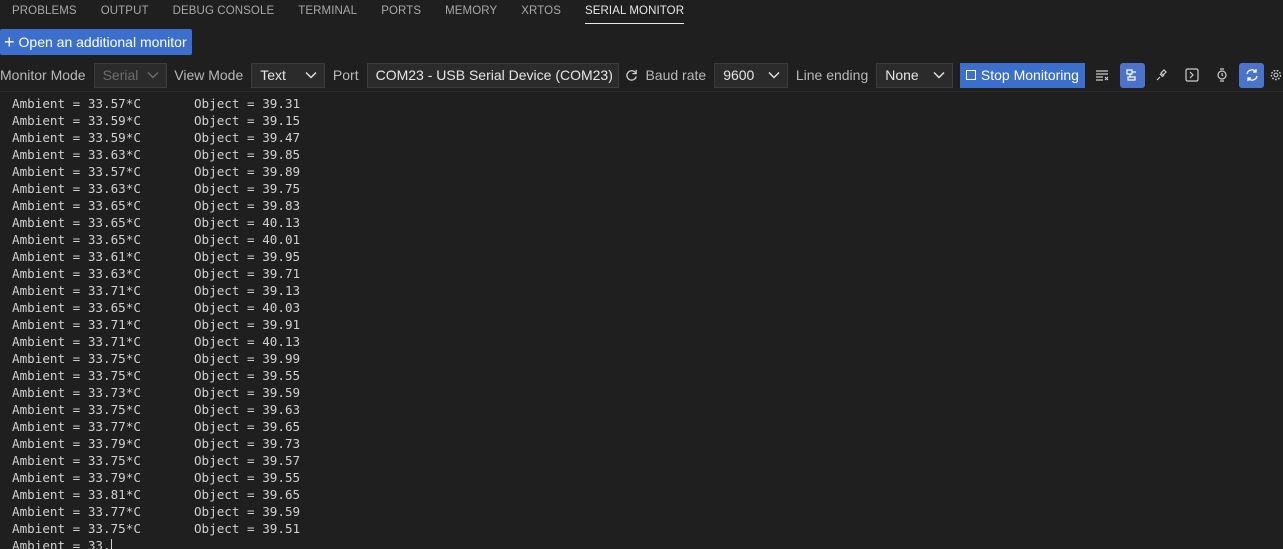 Image resolution: width=1283 pixels, height=549 pixels. What do you see at coordinates (156, 324) in the screenshot?
I see `output-line: Ambient = 33.71*C Object = 39.91` at bounding box center [156, 324].